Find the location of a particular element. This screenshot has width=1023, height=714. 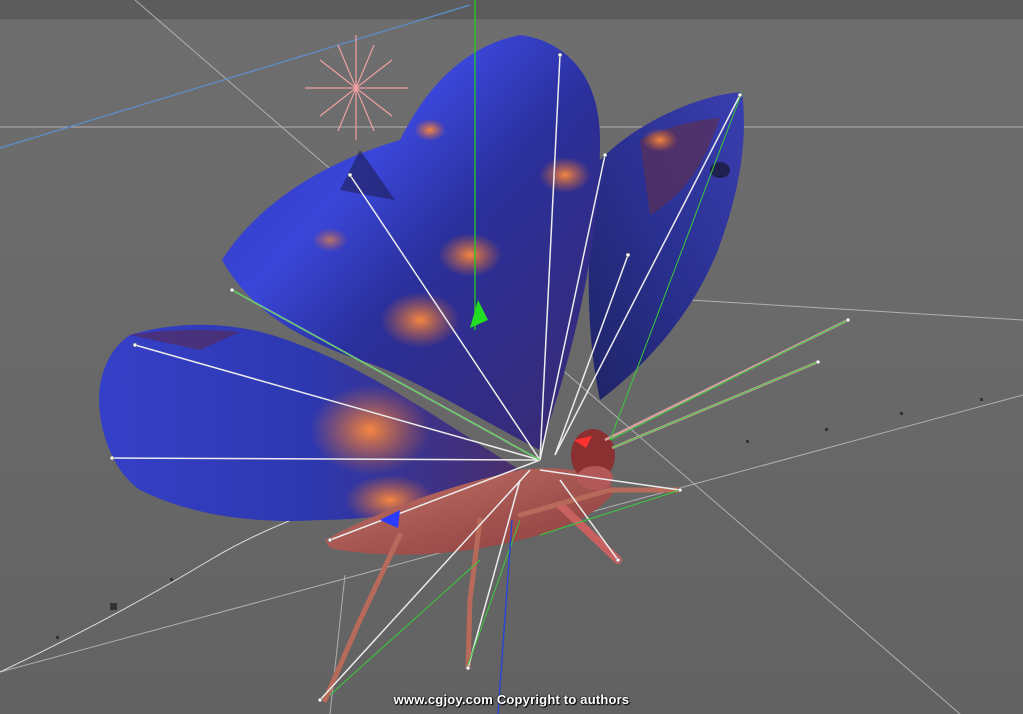

copyright-watermark: www.cgjoy.com Copyright to authors is located at coordinates (511, 699).